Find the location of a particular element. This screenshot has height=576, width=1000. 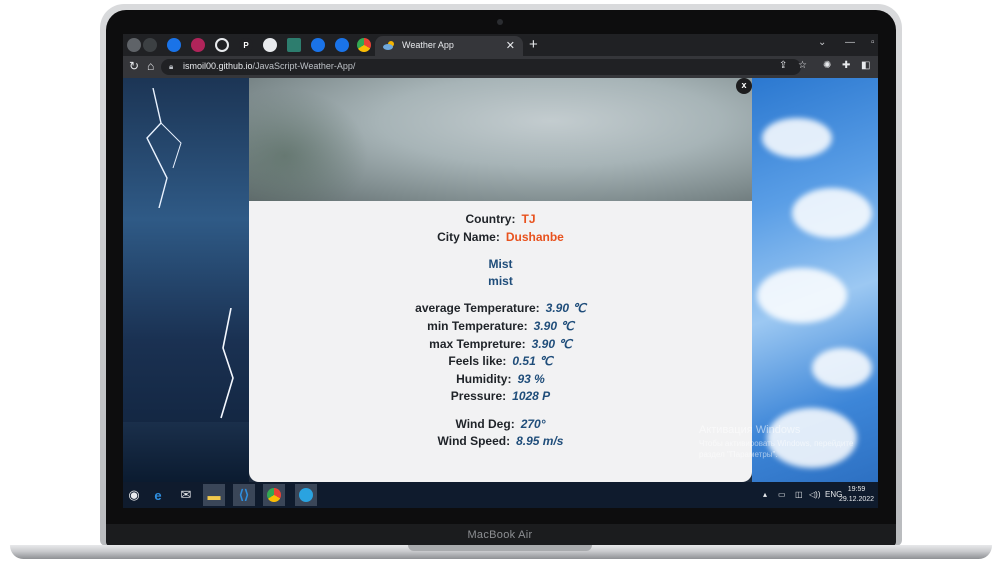

wind-speed-row: Wind Speed: 8.95 m/s is located at coordinates (500, 441).